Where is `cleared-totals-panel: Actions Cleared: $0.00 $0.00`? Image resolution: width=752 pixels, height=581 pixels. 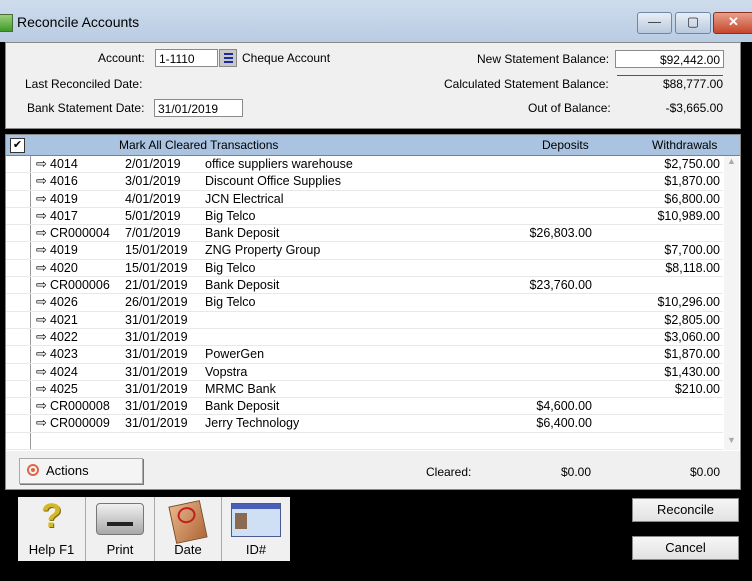 cleared-totals-panel: Actions Cleared: $0.00 $0.00 is located at coordinates (373, 470).